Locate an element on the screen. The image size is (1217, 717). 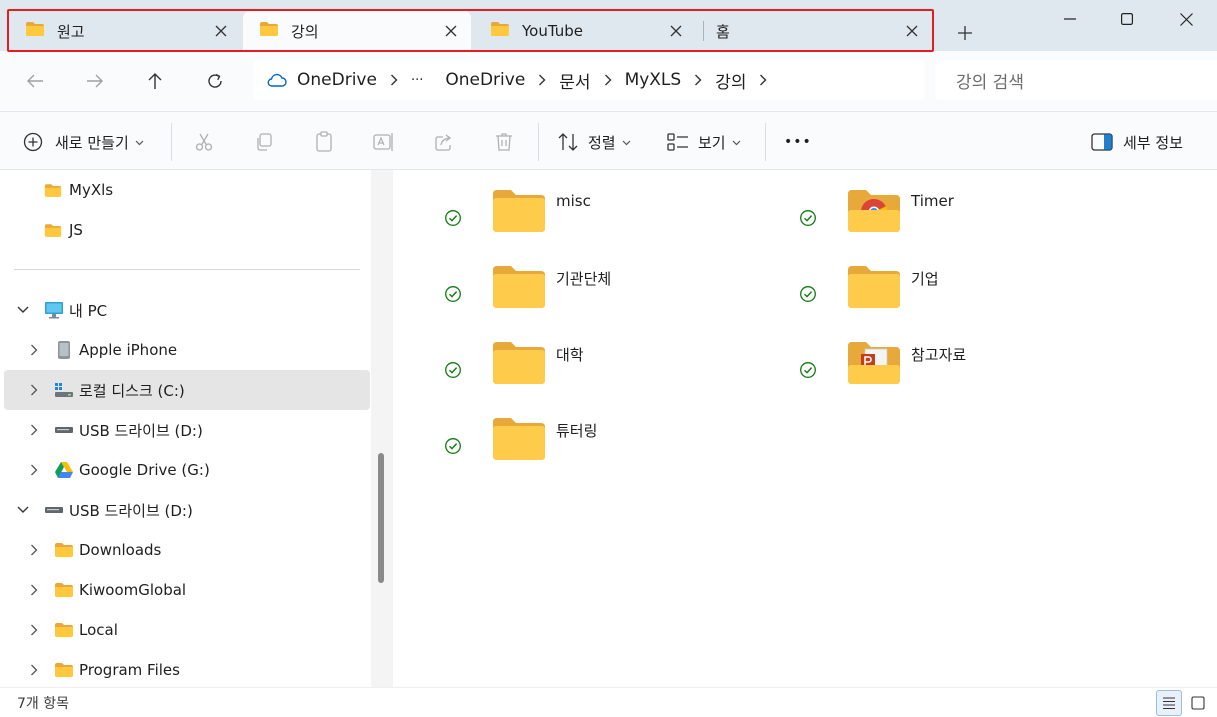
rename-icon is located at coordinates (383, 142).